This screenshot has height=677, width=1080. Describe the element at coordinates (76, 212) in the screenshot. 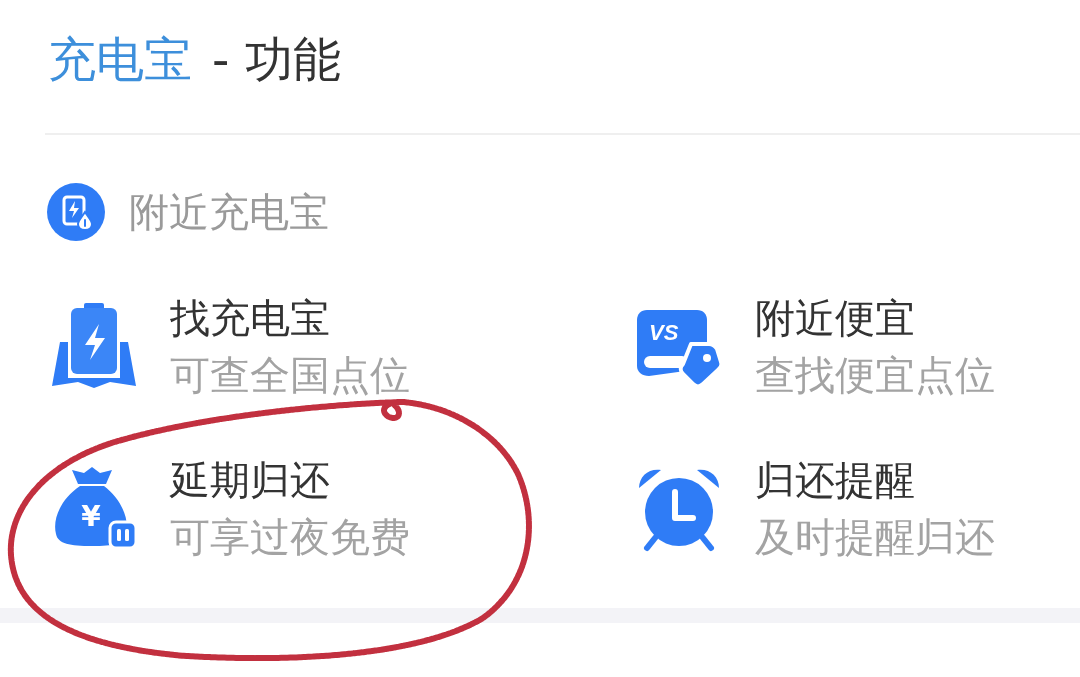

I see `power-bank-icon` at that location.